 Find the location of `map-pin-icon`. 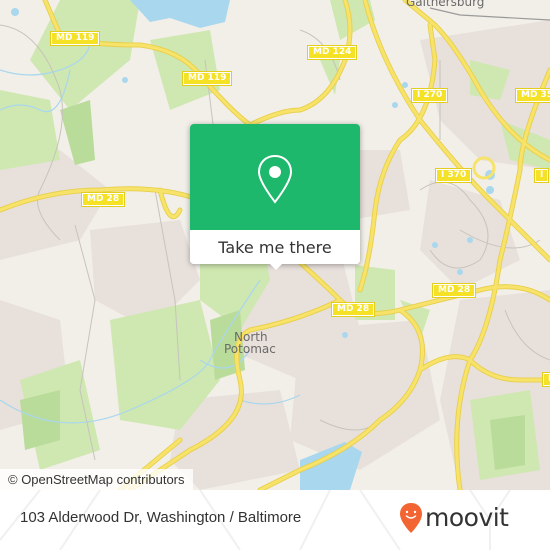

map-pin-icon is located at coordinates (275, 179).